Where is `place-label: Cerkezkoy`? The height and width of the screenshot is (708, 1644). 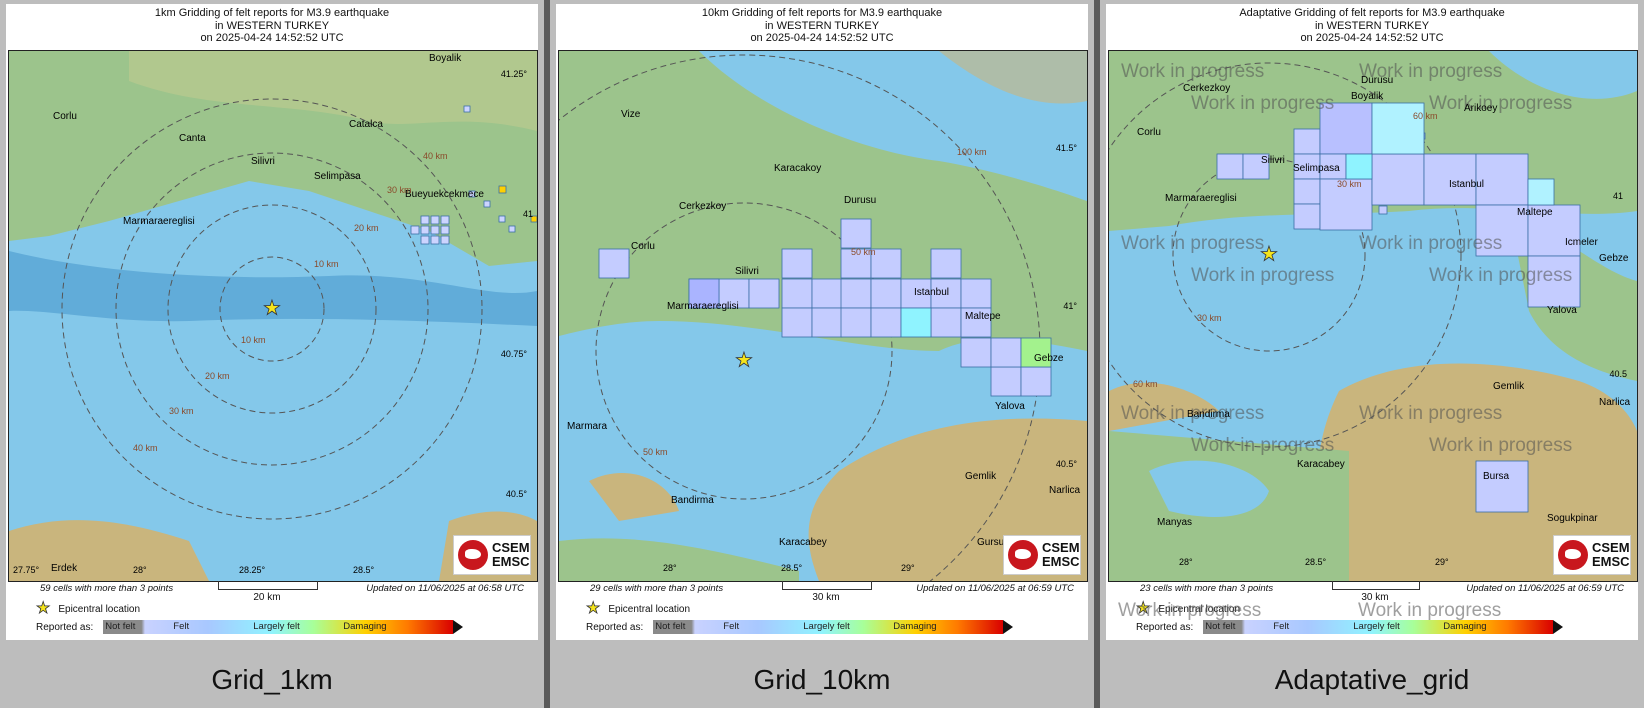 place-label: Cerkezkoy is located at coordinates (1207, 88).